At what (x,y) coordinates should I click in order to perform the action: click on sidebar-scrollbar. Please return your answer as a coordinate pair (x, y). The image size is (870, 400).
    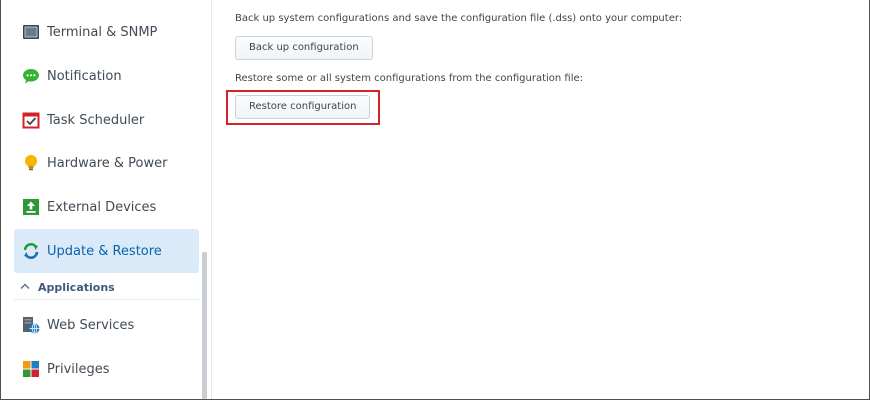
    Looking at the image, I should click on (204, 325).